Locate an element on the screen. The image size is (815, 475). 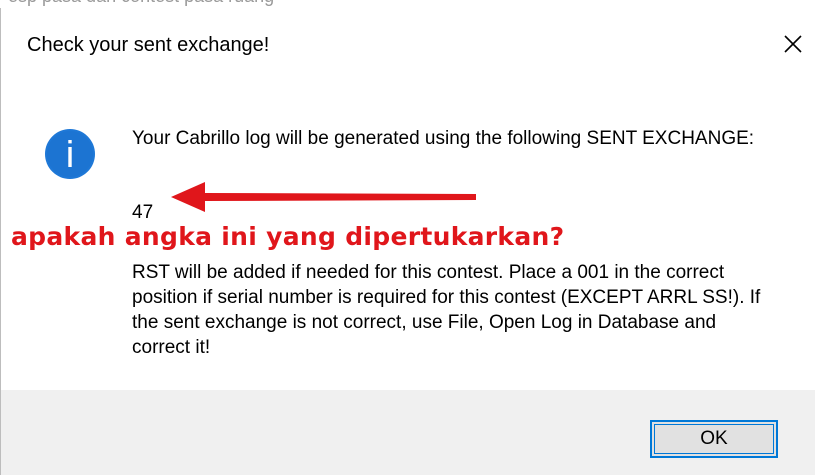
annotation-text: apakah angka ini yang dipertukarkan? is located at coordinates (288, 236).